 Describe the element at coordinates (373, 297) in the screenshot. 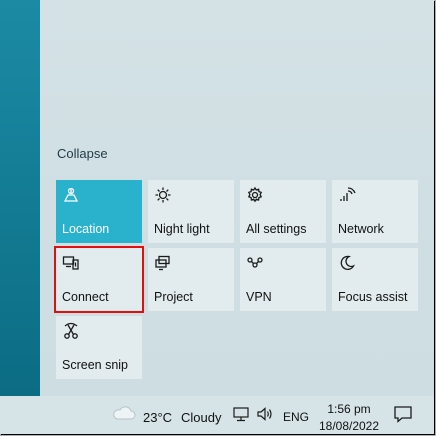

I see `tile-label: Focus assist` at that location.